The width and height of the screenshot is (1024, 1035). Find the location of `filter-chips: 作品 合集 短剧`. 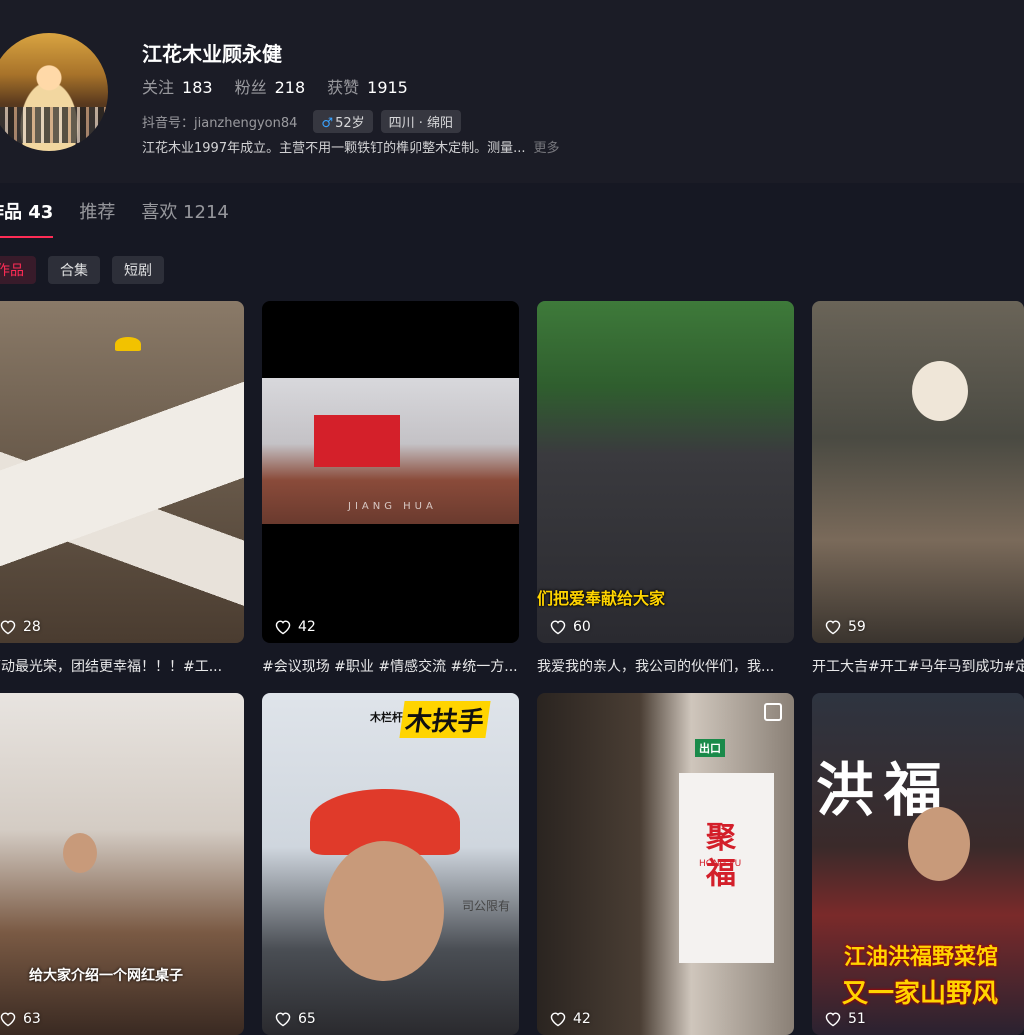

filter-chips: 作品 合集 短剧 is located at coordinates (82, 270).